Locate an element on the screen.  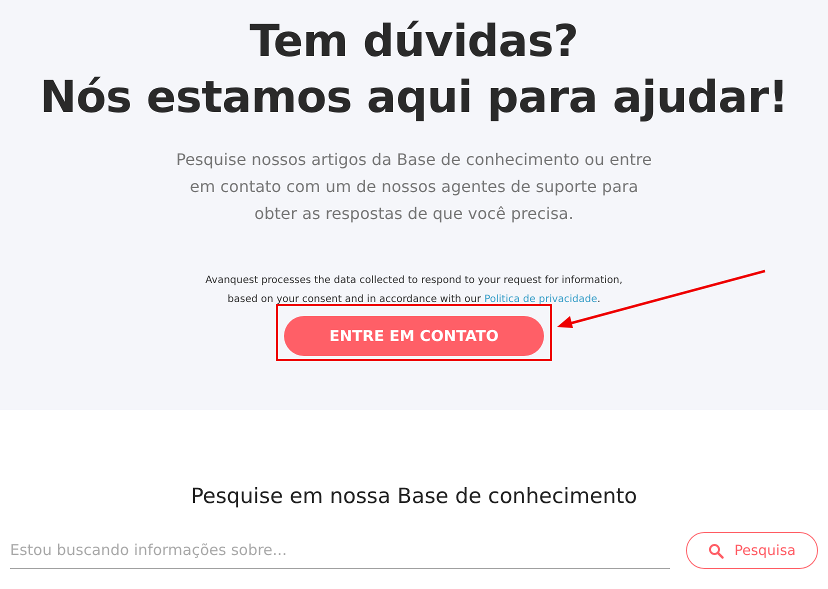
consent-text: Avanquest processes the data collected to respond to your request for information, based on your consent and in accordance with our Politica de privacidade. is located at coordinates (414, 290).